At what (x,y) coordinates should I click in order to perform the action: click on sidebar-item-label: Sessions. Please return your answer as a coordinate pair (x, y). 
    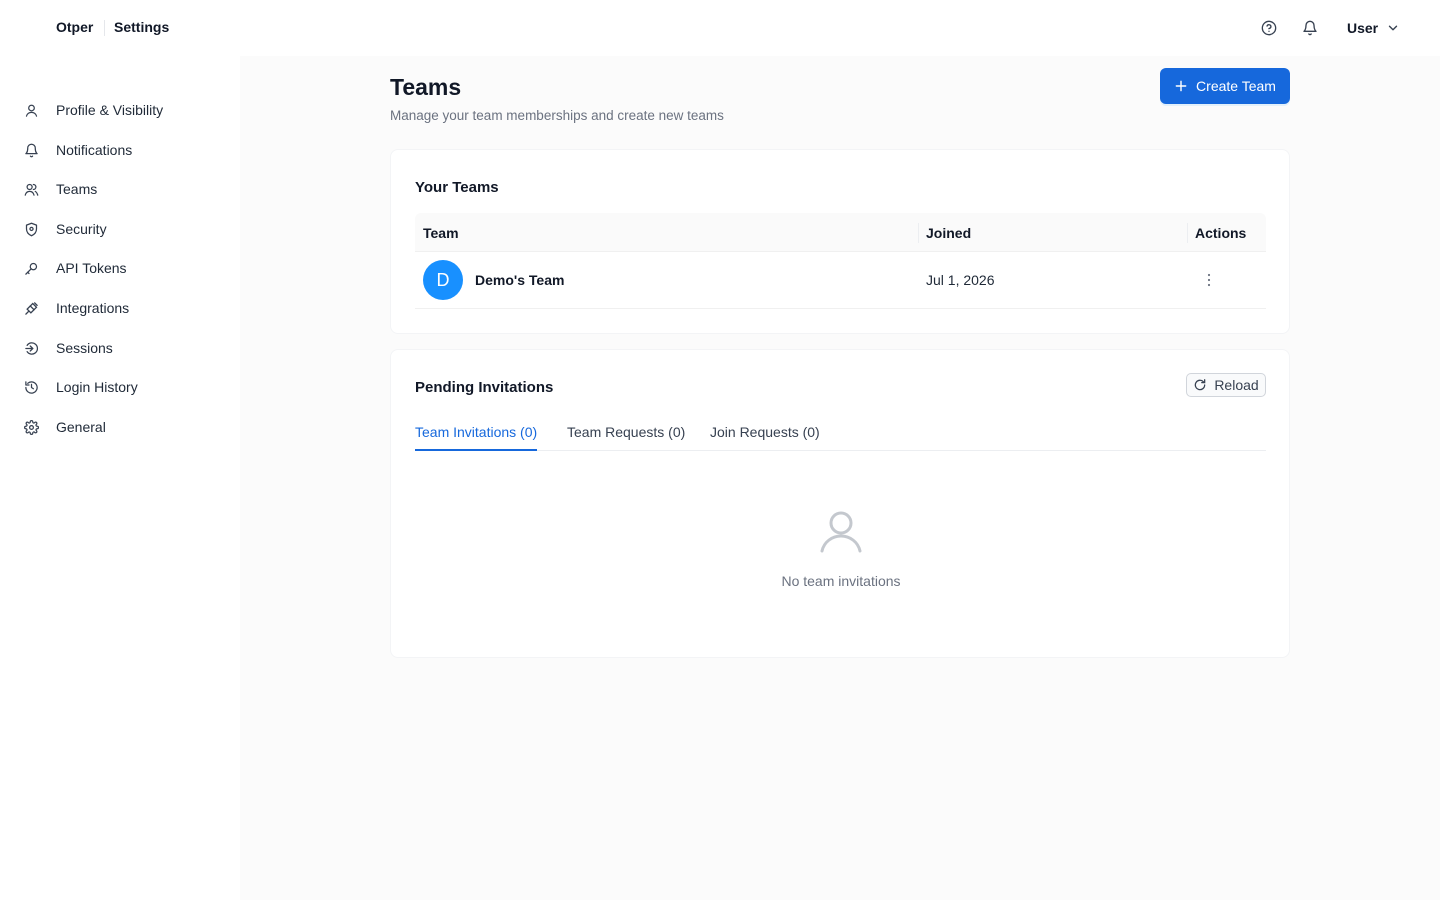
    Looking at the image, I should click on (84, 348).